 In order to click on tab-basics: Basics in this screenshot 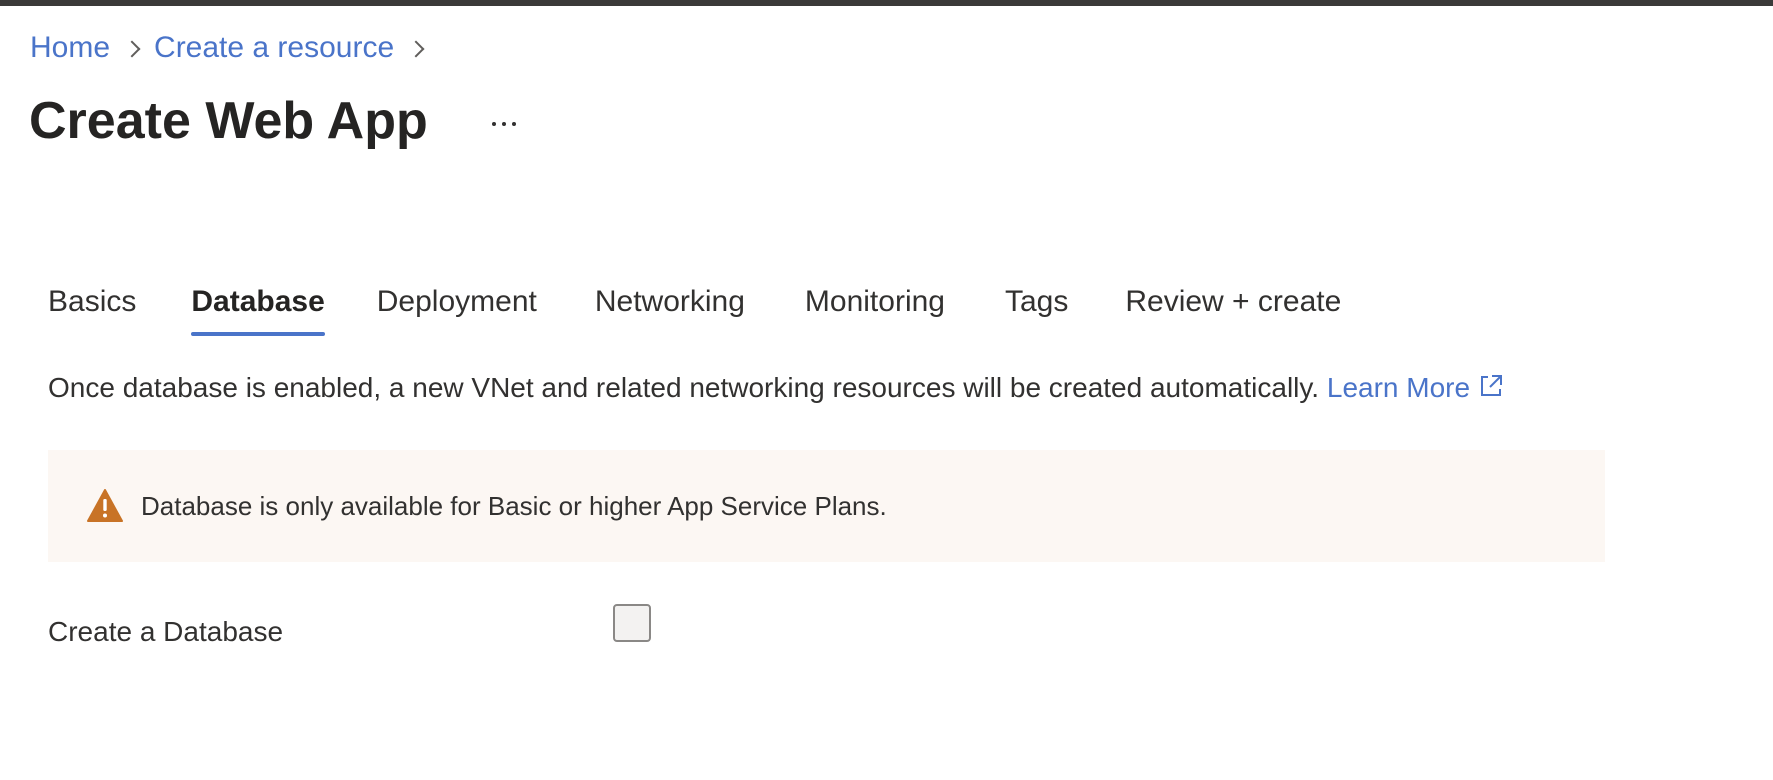, I will do `click(92, 309)`.